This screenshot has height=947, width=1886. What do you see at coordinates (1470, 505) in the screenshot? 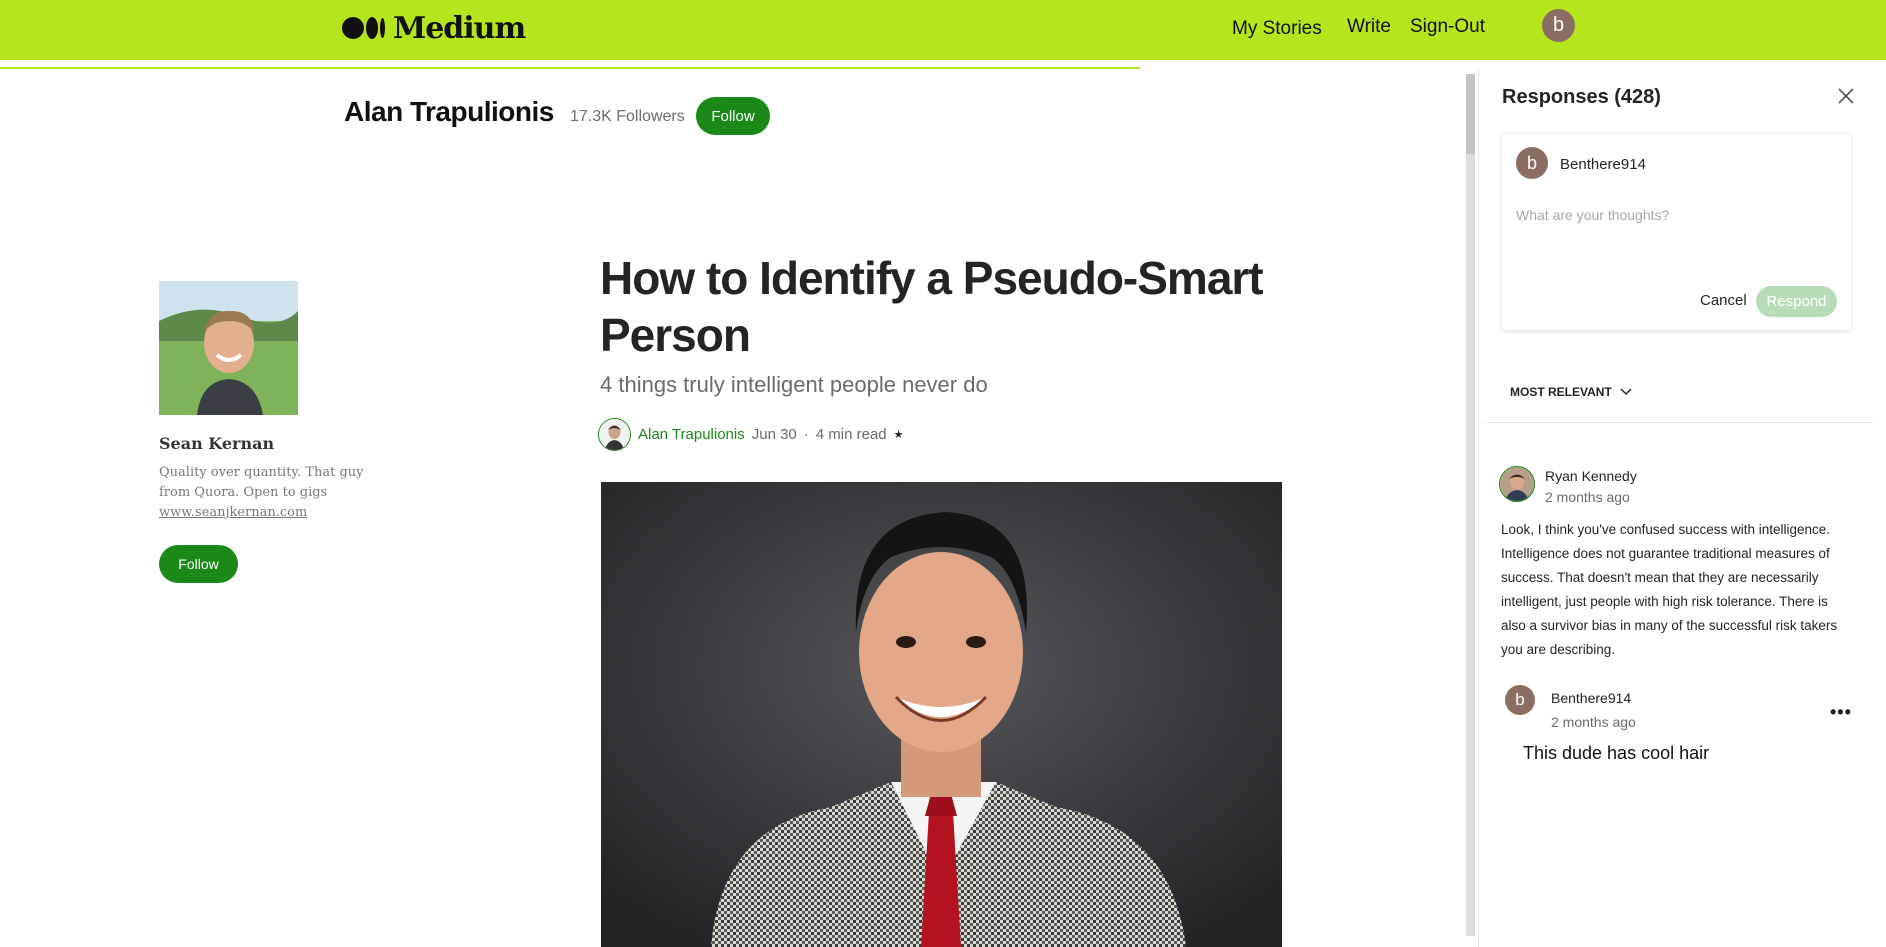
I see `article-scrollbar` at bounding box center [1470, 505].